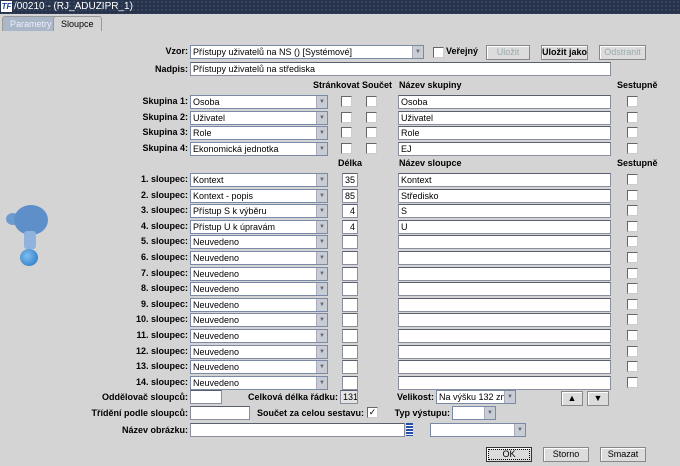 The width and height of the screenshot is (680, 466). I want to click on group-select: Osoba ▼, so click(259, 102).